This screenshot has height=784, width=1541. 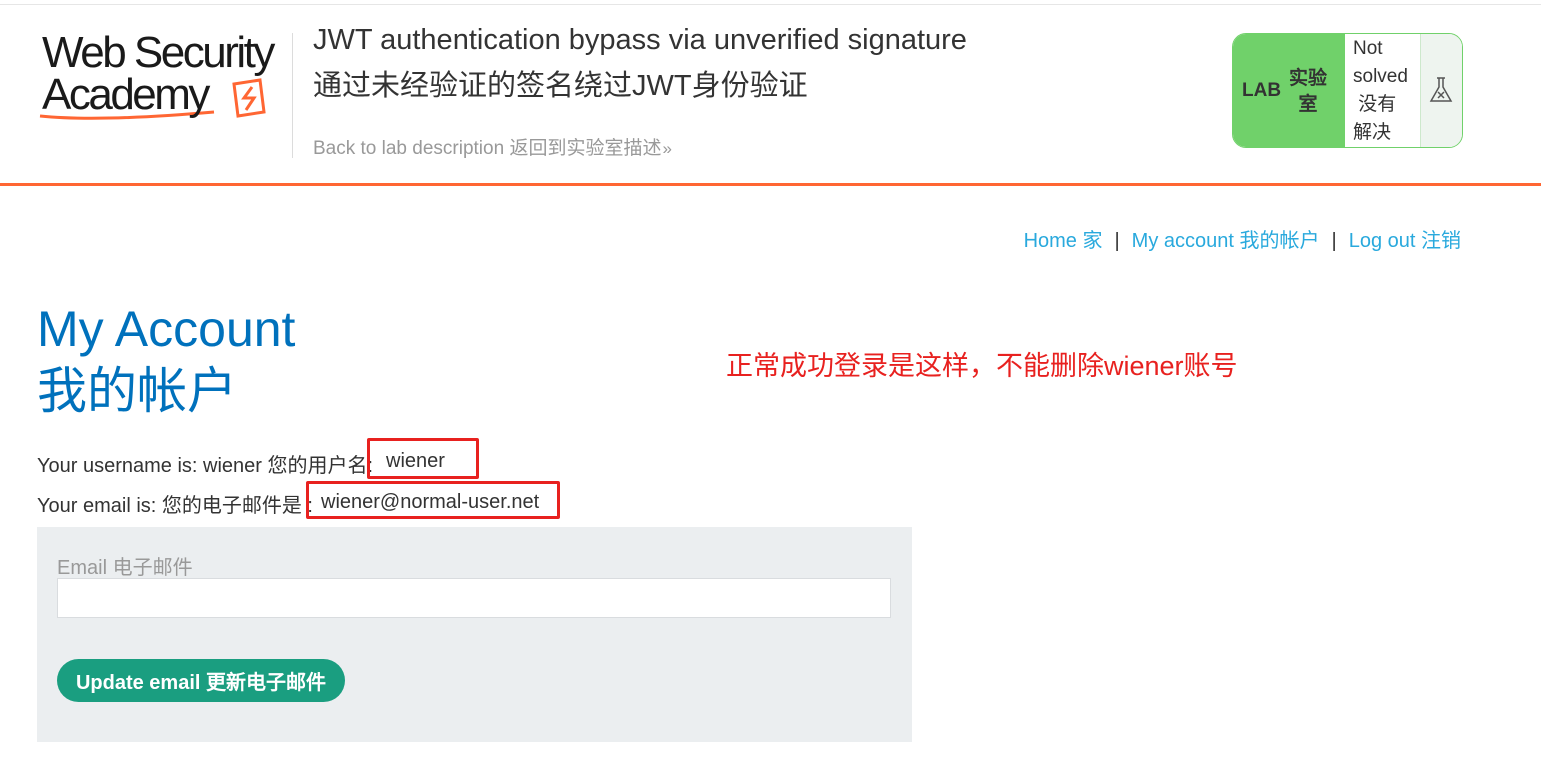 I want to click on nav-my-account-link: My account 我的帐户, so click(x=1226, y=241).